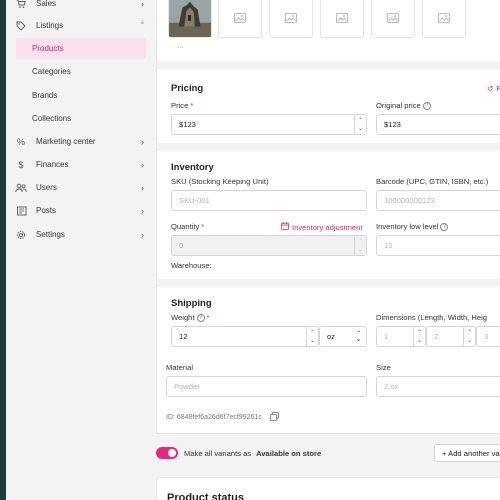  Describe the element at coordinates (285, 227) in the screenshot. I see `calendar-icon` at that location.